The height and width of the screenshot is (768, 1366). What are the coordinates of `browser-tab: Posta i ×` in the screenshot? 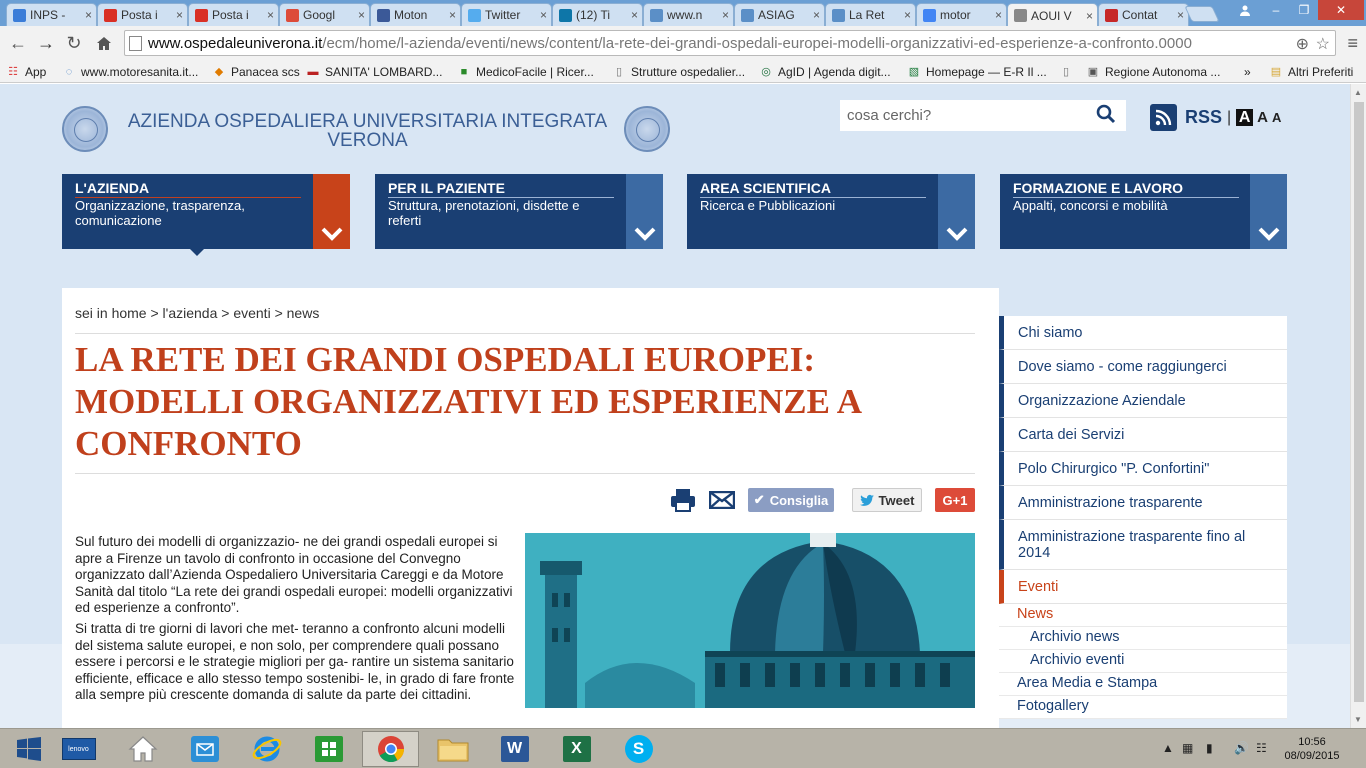 It's located at (233, 14).